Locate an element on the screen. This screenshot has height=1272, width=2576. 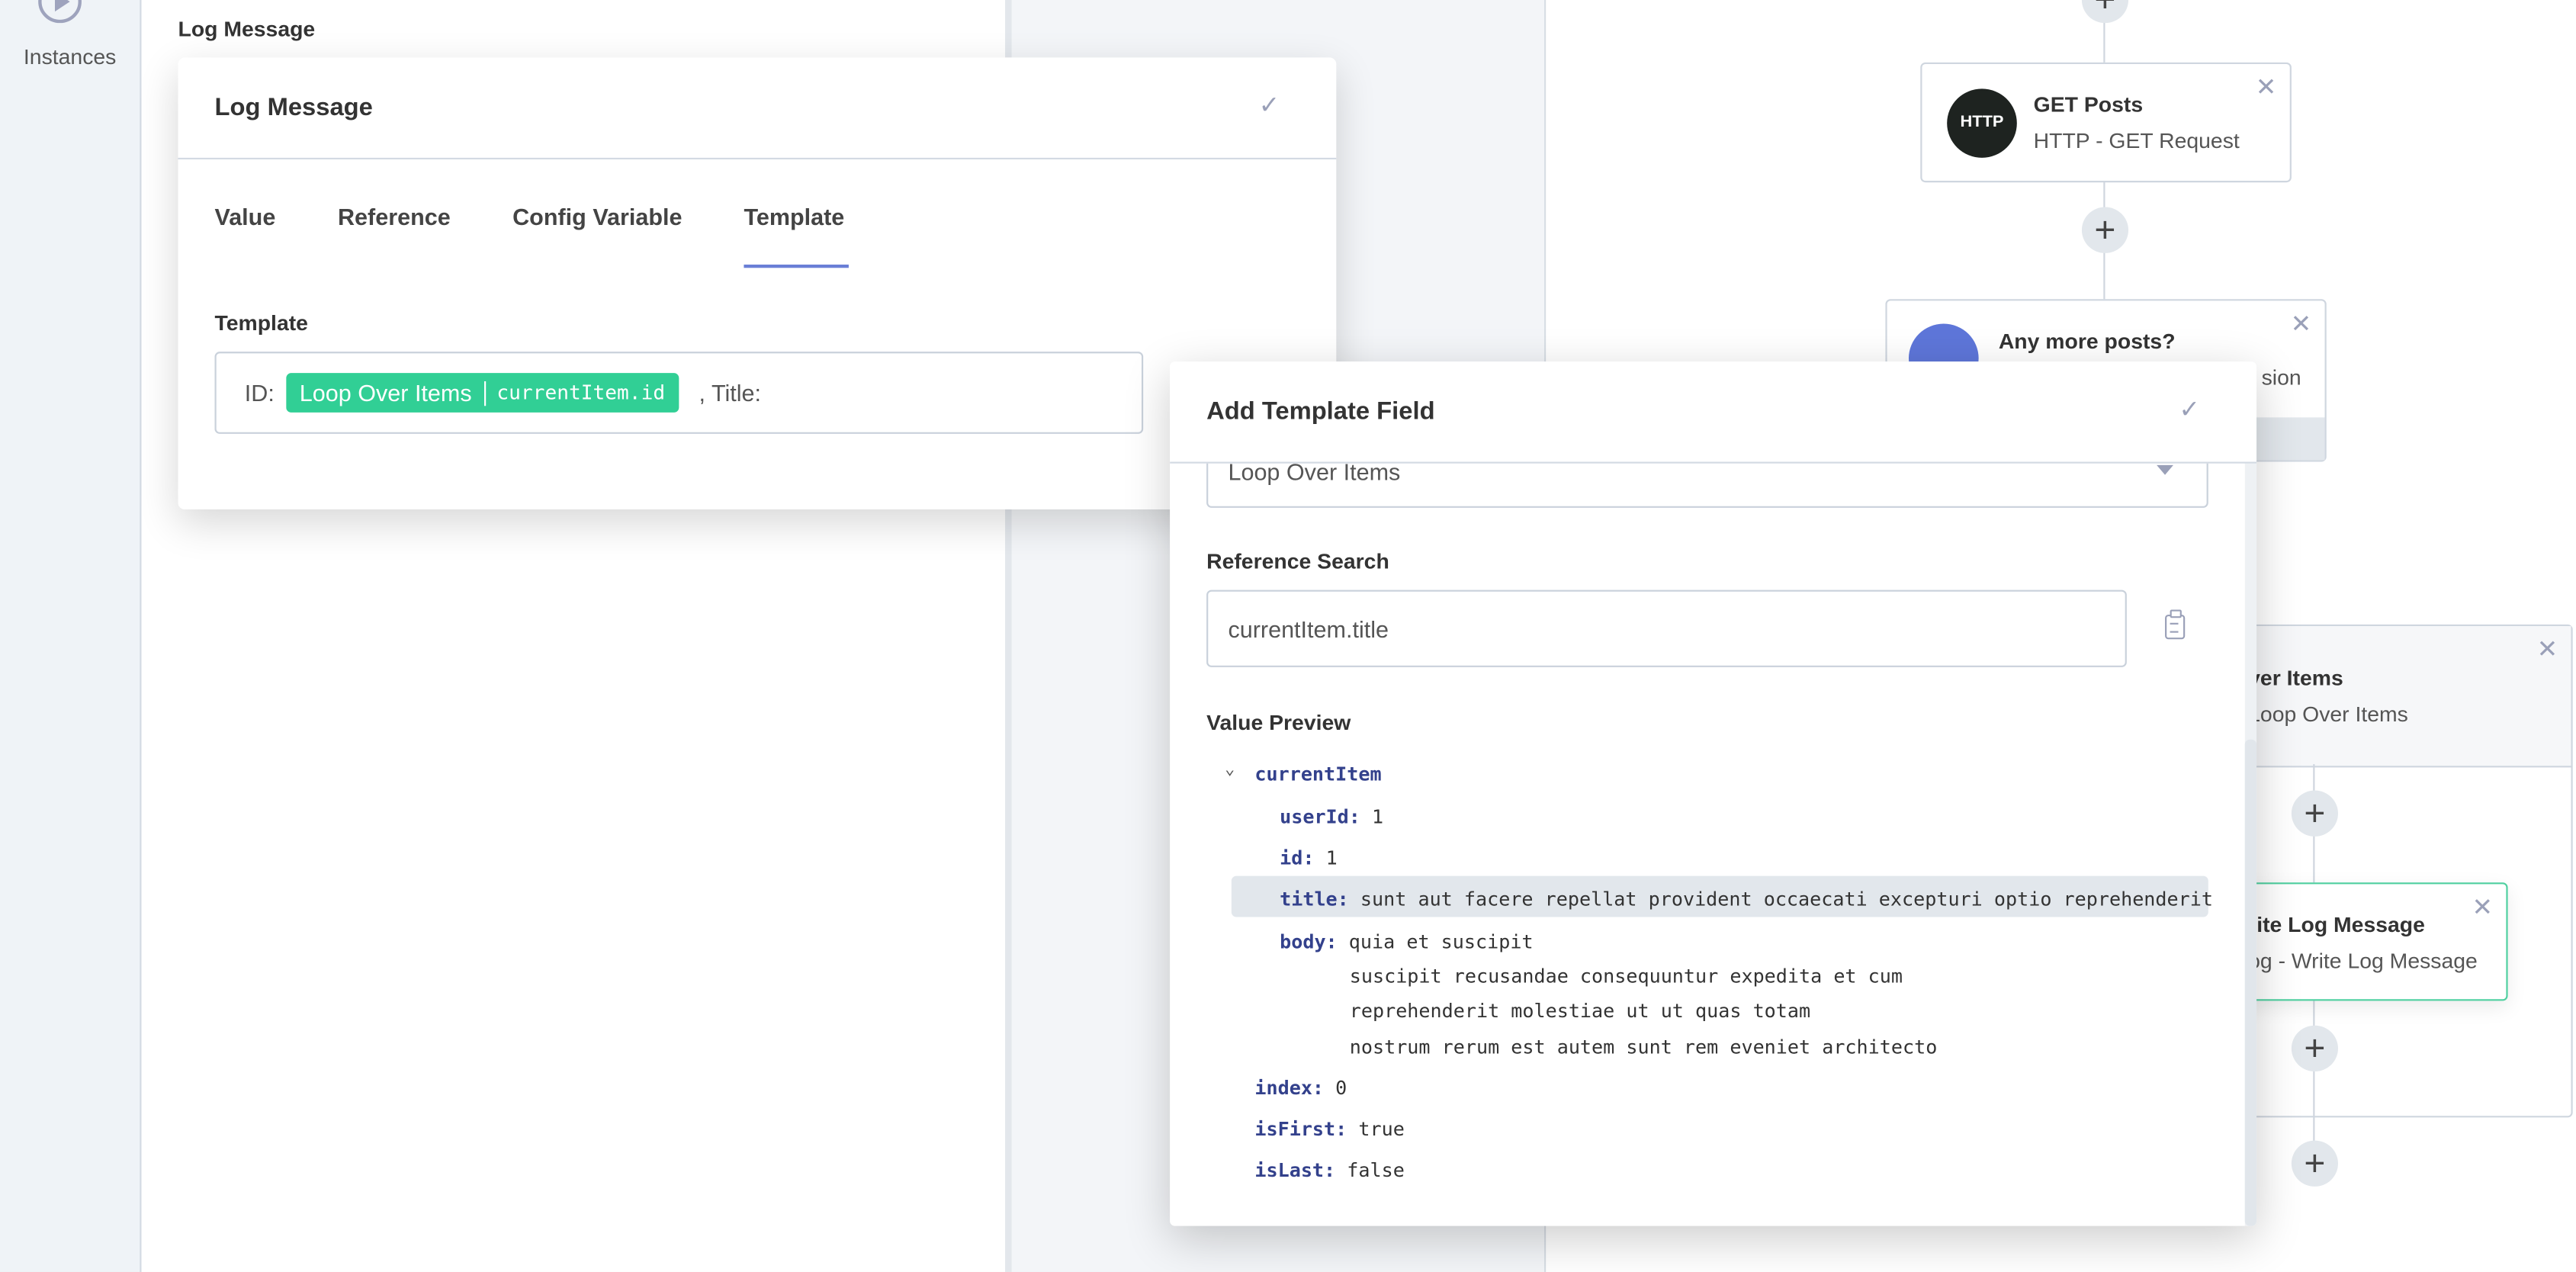
tree-key: currentItem is located at coordinates (1317, 774).